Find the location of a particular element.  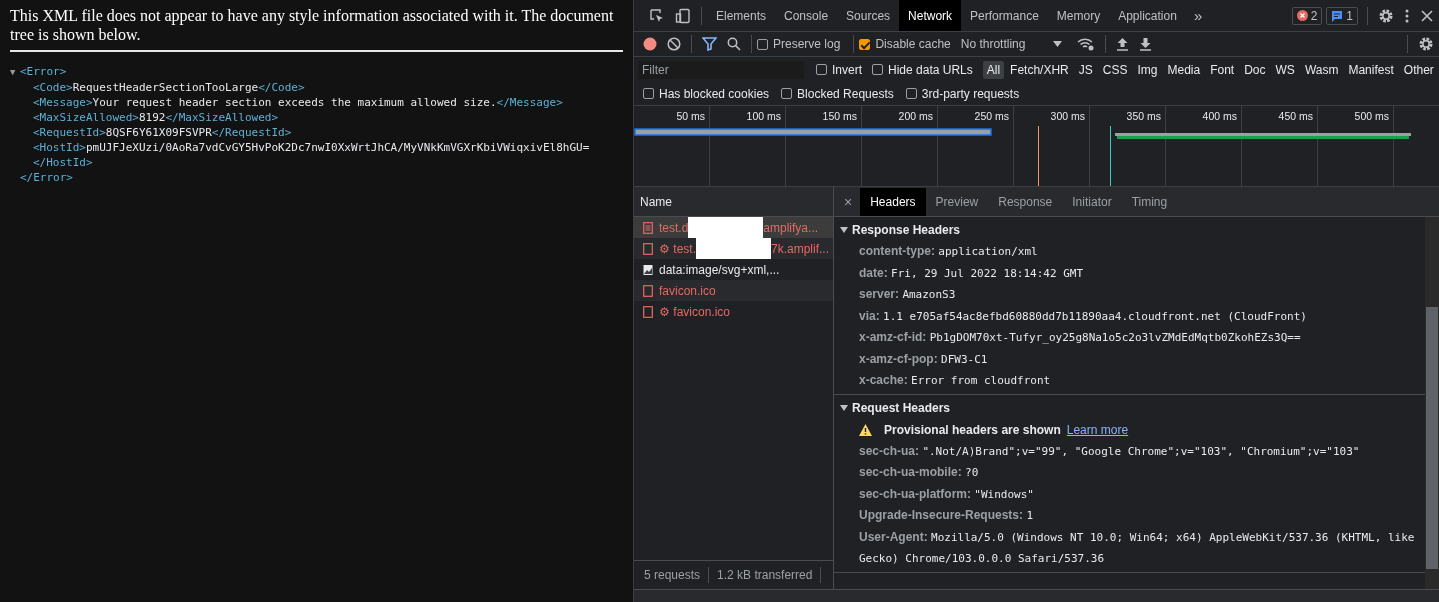

section-header: Request Headers is located at coordinates (1129, 407).